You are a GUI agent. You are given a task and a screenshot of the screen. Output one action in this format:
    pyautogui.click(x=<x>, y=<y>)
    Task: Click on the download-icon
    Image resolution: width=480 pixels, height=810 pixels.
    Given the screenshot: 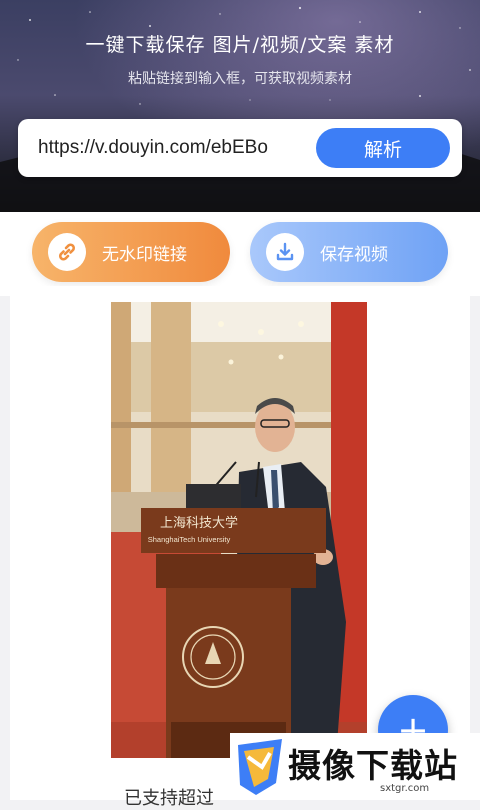 What is the action you would take?
    pyautogui.click(x=285, y=252)
    